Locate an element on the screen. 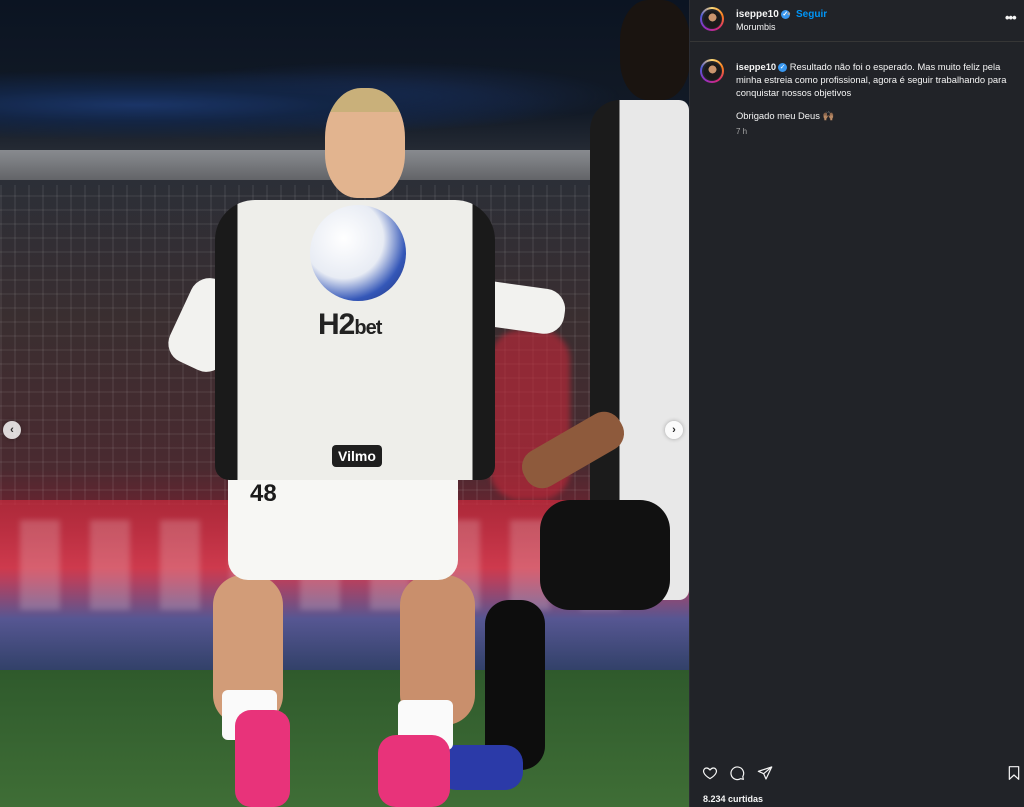 This screenshot has width=1024, height=807. verified-badge-icon: ✓ is located at coordinates (783, 68).